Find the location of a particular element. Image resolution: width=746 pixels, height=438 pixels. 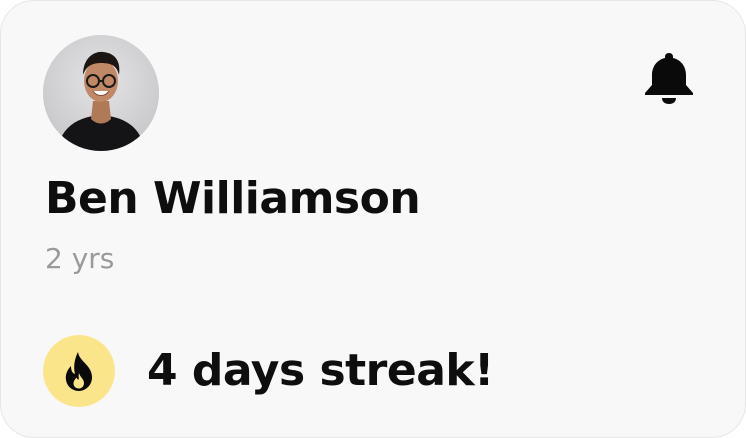

avatar-photo is located at coordinates (101, 93).